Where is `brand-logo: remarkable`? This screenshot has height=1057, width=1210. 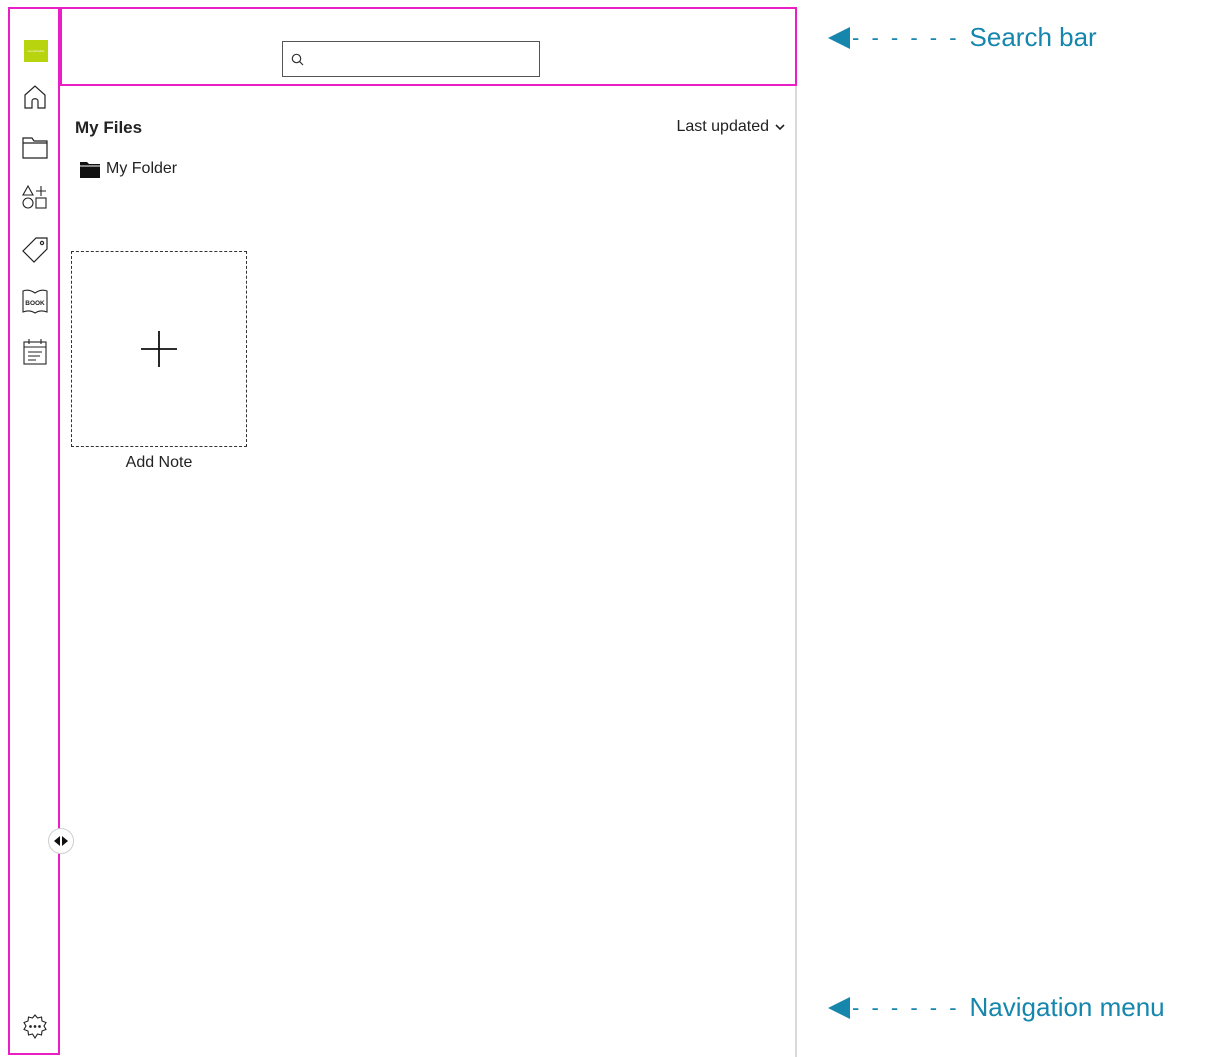 brand-logo: remarkable is located at coordinates (36, 51).